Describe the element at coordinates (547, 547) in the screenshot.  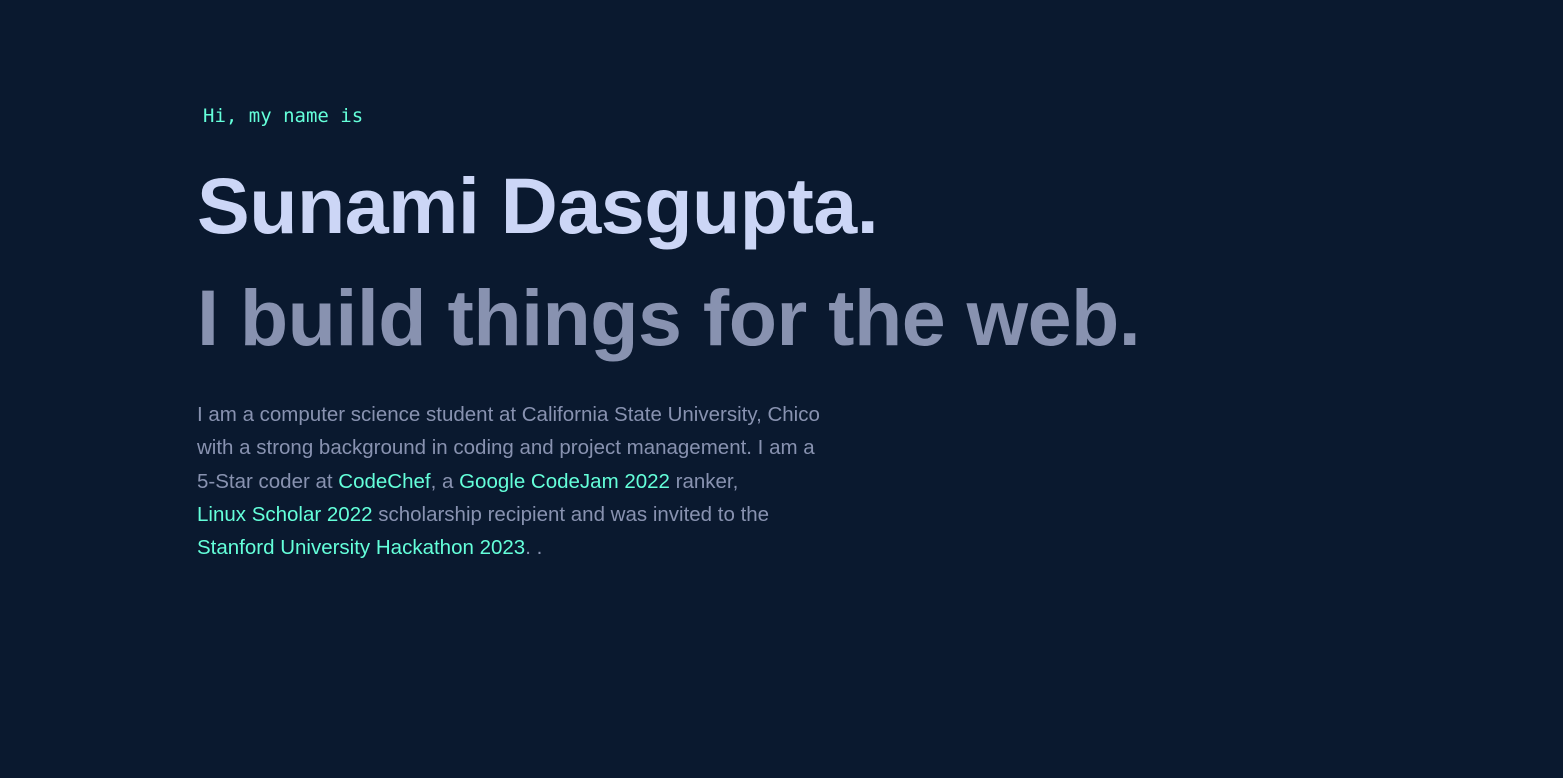
I see `bio-line-5: Stanford University Hackathon 2023. .` at that location.